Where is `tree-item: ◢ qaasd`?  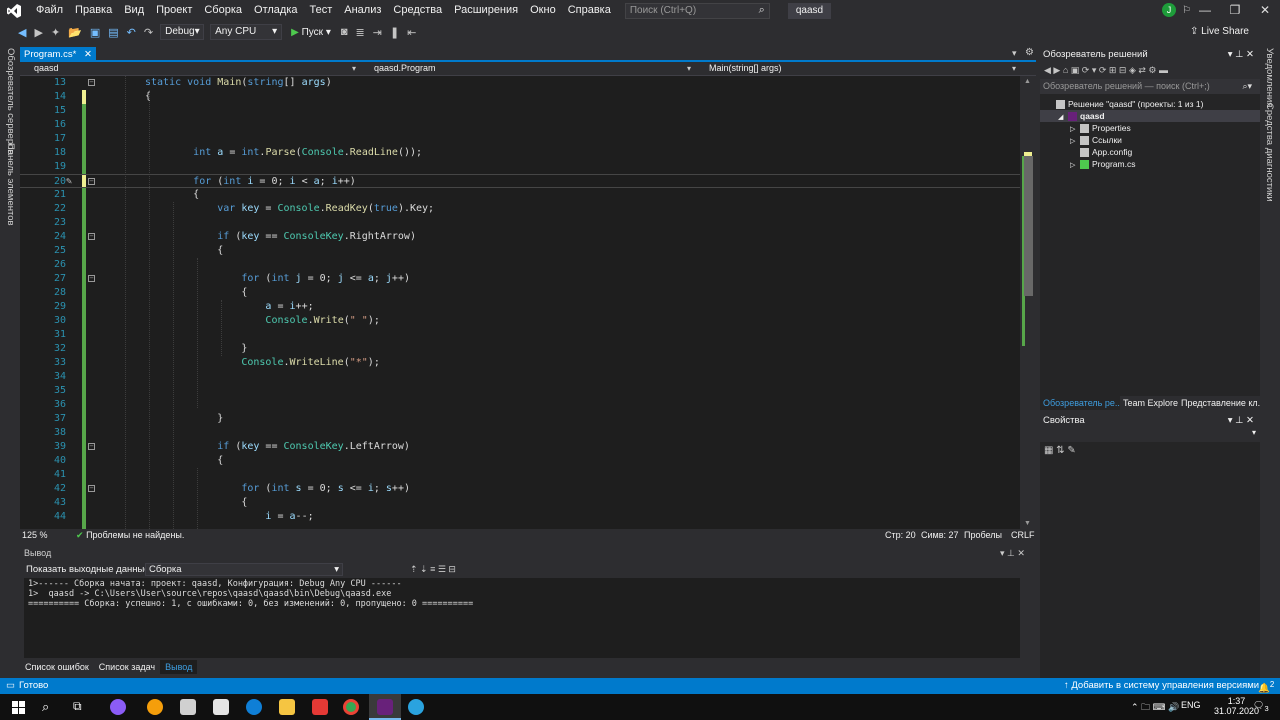 tree-item: ◢ qaasd is located at coordinates (1150, 116).